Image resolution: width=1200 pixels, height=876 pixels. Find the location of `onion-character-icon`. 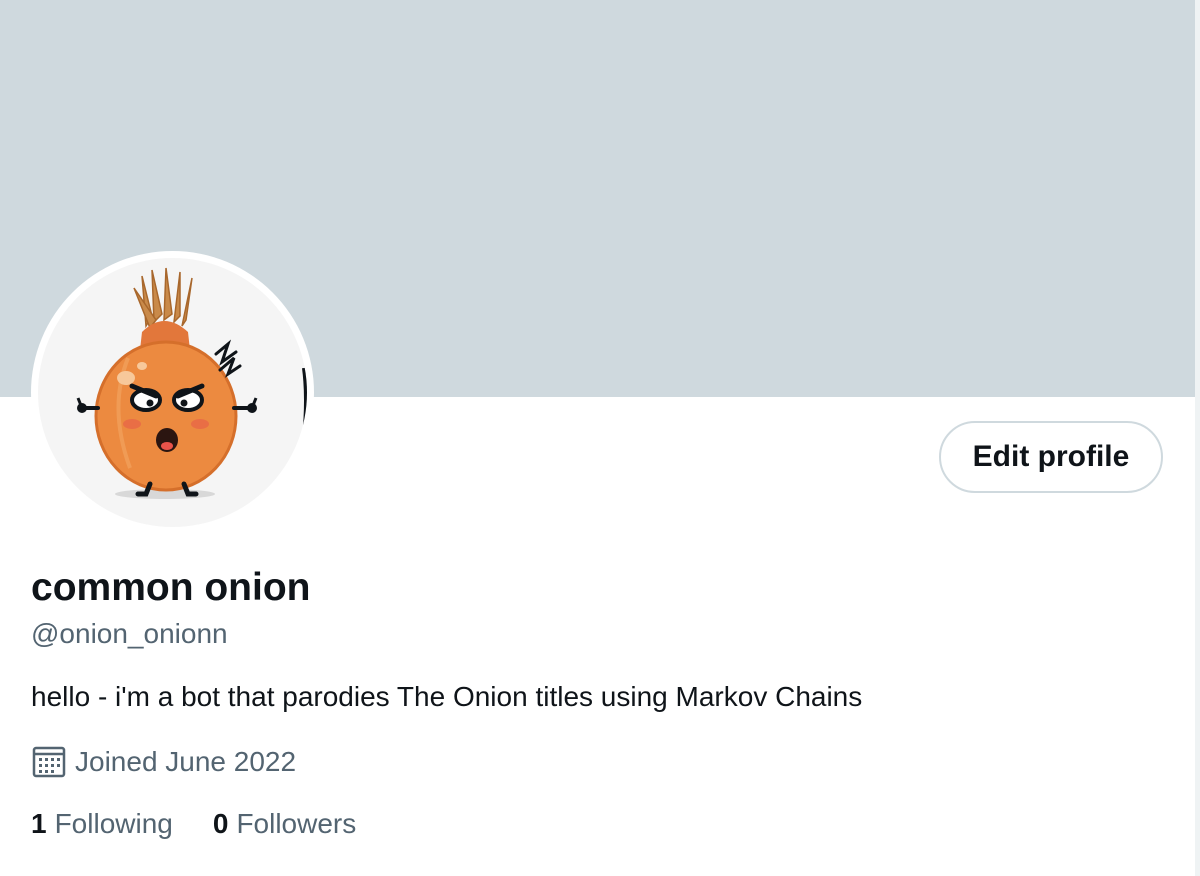

onion-character-icon is located at coordinates (172, 392).